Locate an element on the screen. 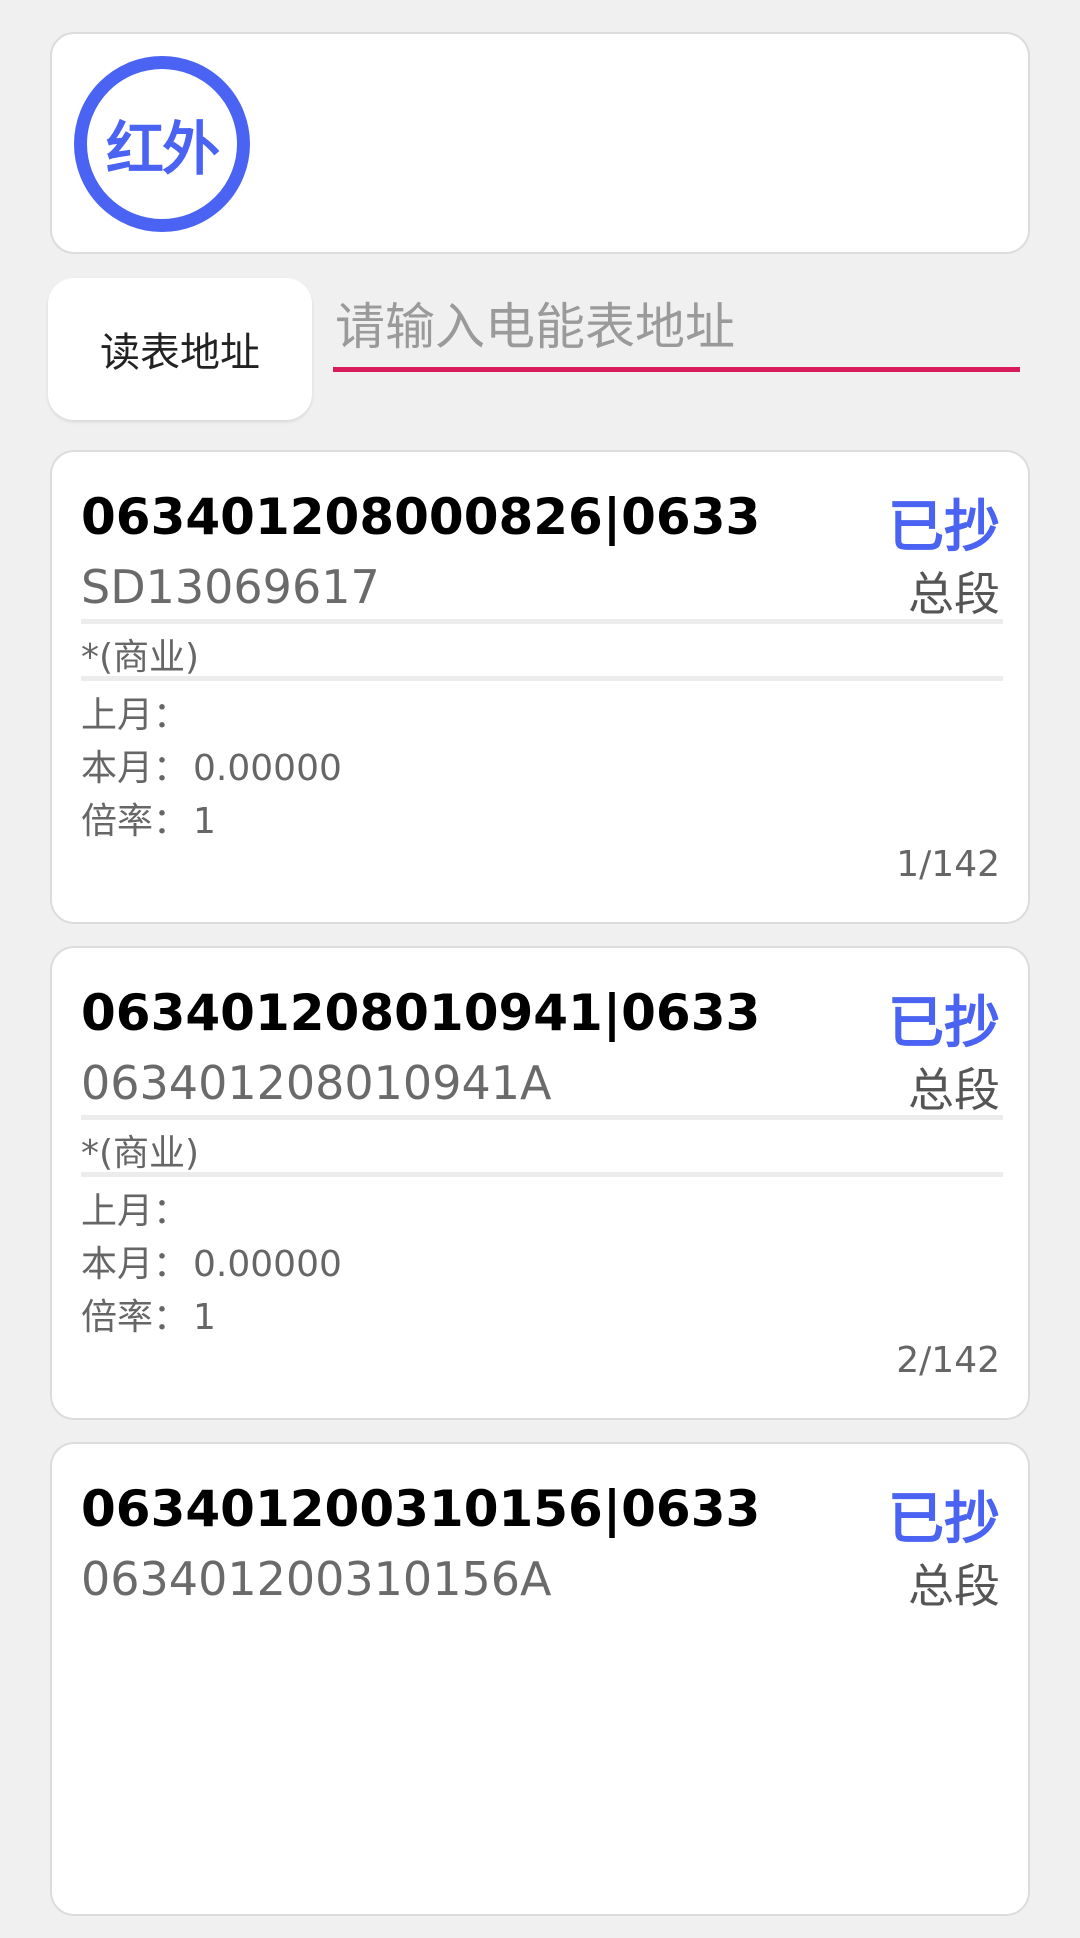 Image resolution: width=1080 pixels, height=1938 pixels. asset-number: 063401200310156A is located at coordinates (316, 1579).